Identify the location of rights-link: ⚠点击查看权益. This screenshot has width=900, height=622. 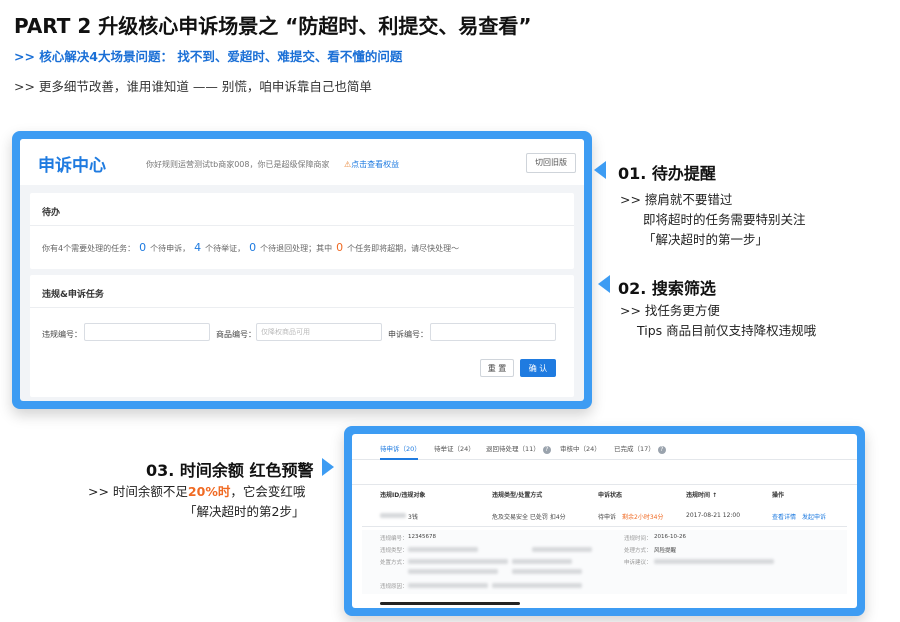
(371, 164).